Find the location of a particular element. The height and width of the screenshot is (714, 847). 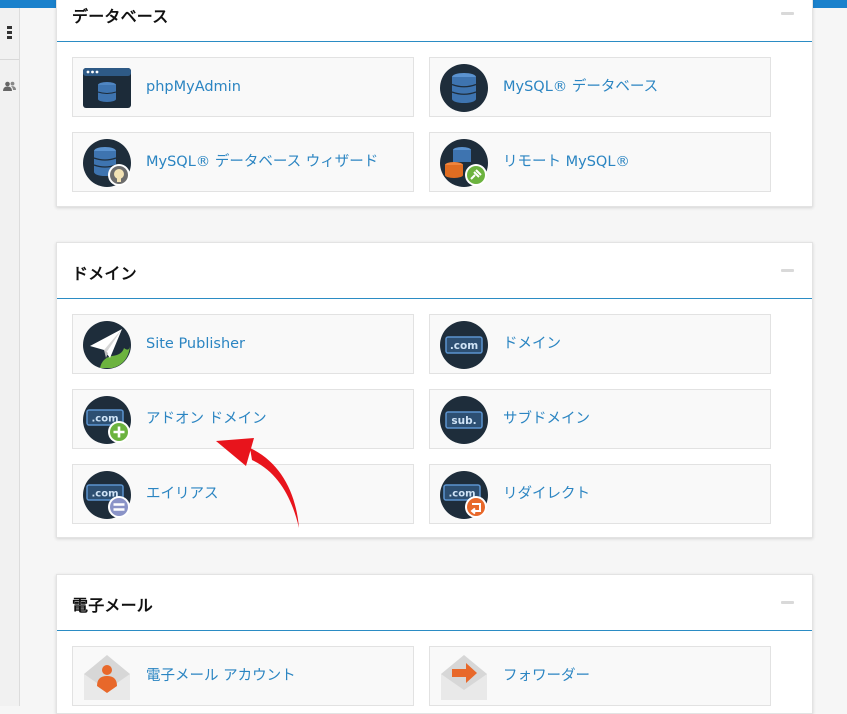

svg-text: .com is located at coordinates (464, 346).